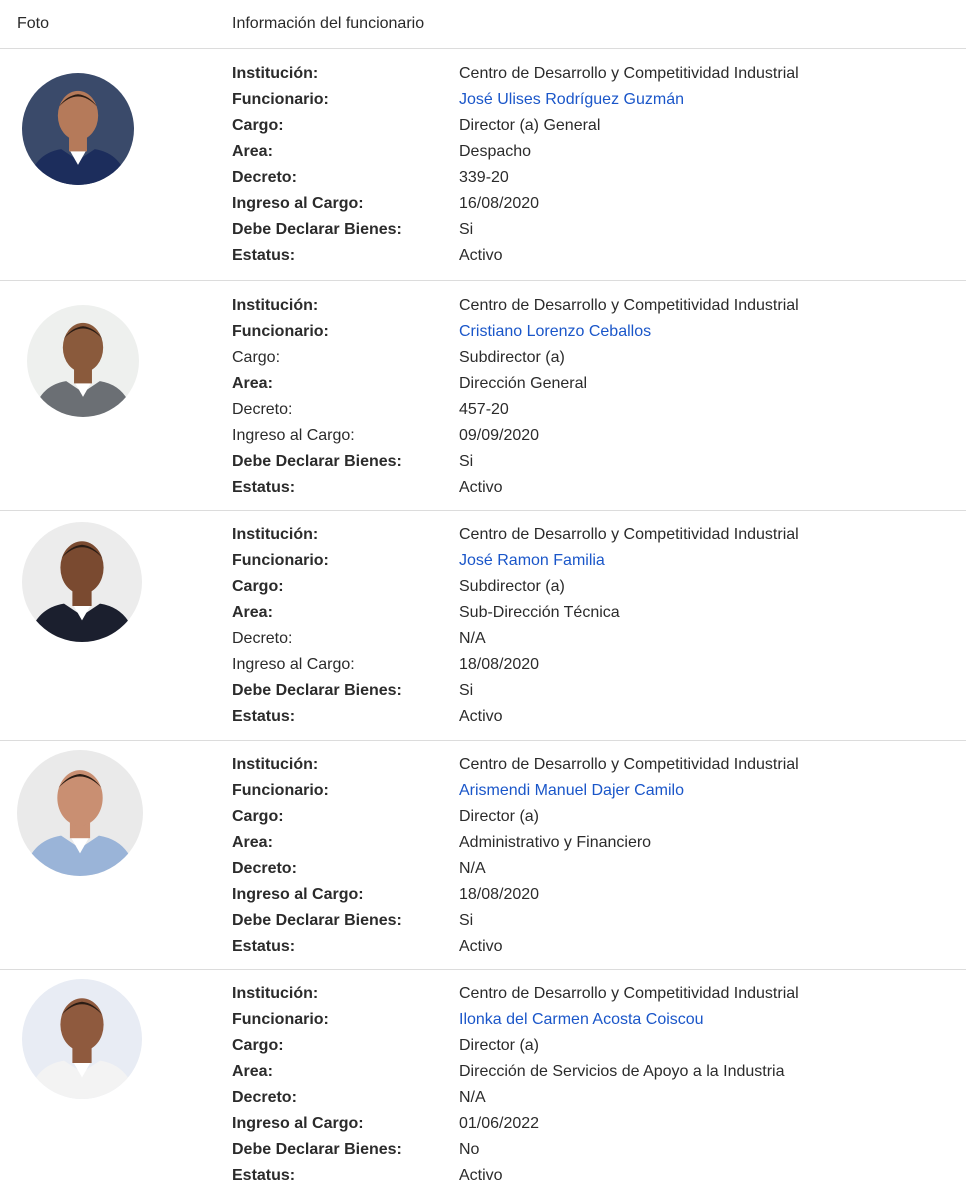 This screenshot has height=1192, width=966. Describe the element at coordinates (530, 125) in the screenshot. I see `value-cargo: Director (a) General` at that location.